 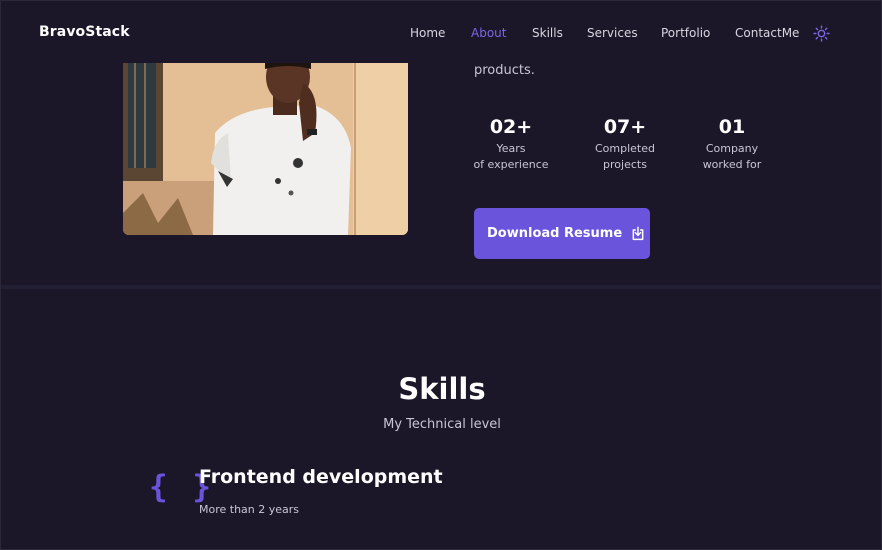 I want to click on skills-title: Skills, so click(x=442, y=389).